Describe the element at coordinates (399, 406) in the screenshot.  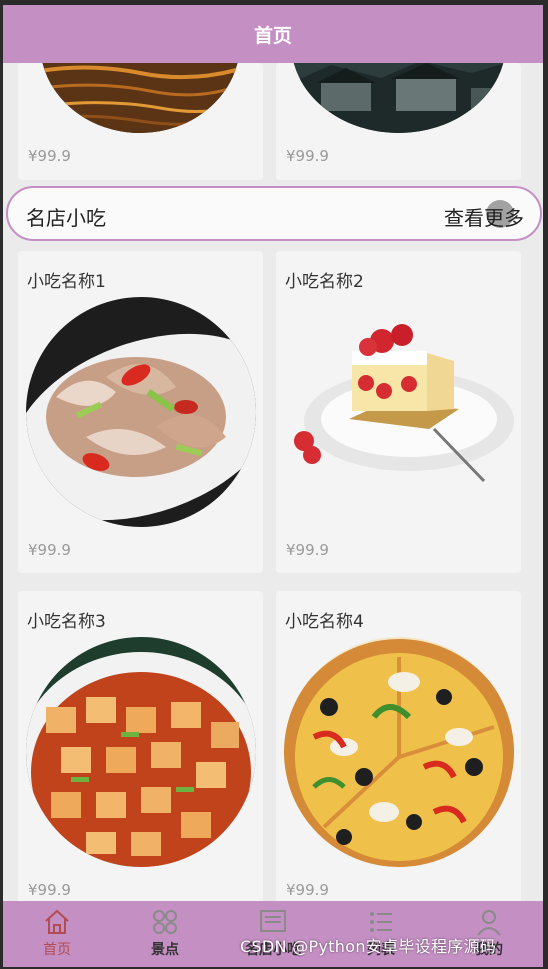
I see `strawberry-cake-image` at that location.